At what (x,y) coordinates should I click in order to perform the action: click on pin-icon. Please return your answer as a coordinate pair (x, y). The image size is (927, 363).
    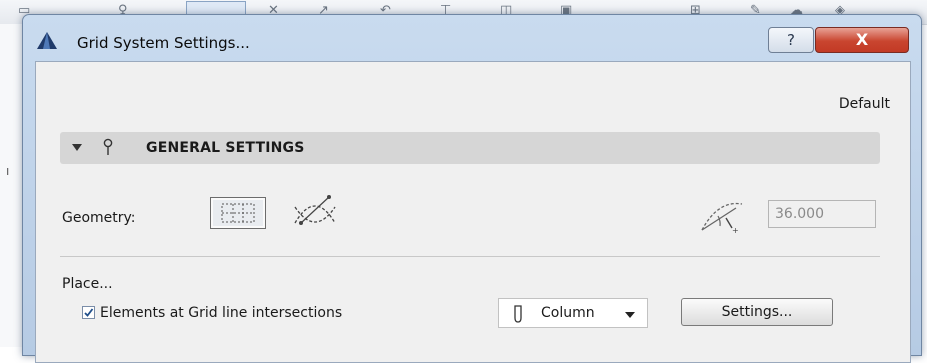
    Looking at the image, I should click on (108, 146).